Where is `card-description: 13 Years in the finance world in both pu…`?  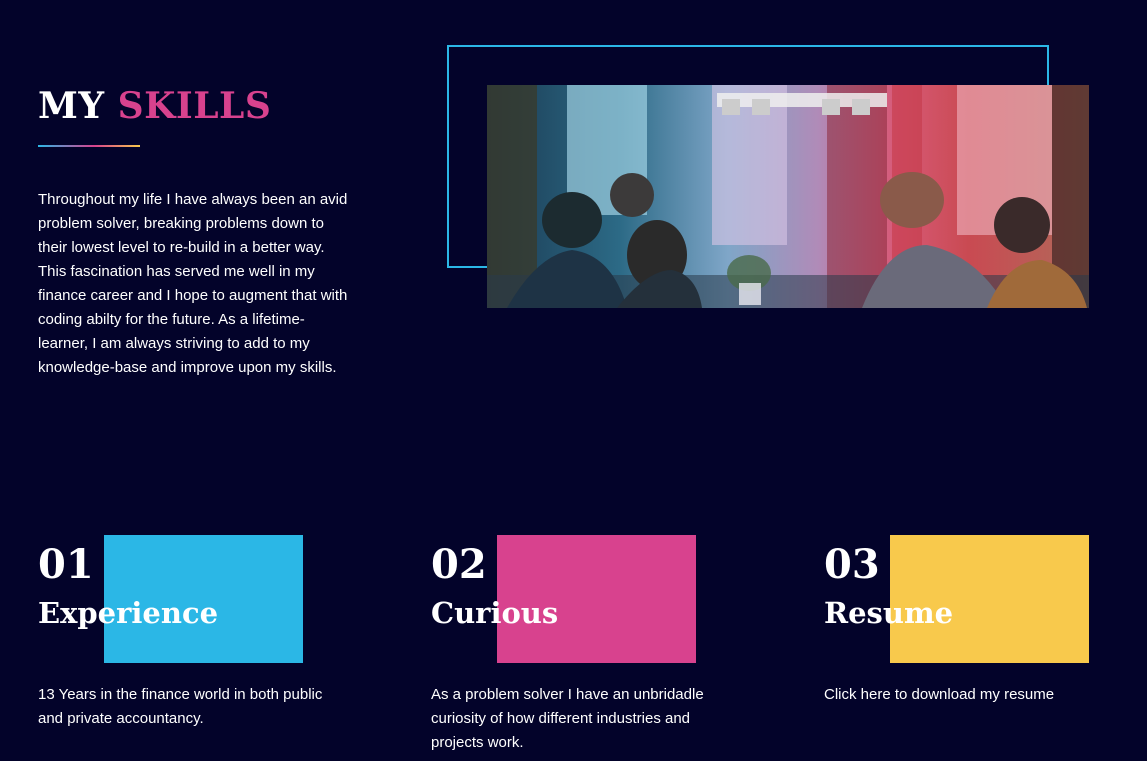
card-description: 13 Years in the finance world in both pu… is located at coordinates (180, 706).